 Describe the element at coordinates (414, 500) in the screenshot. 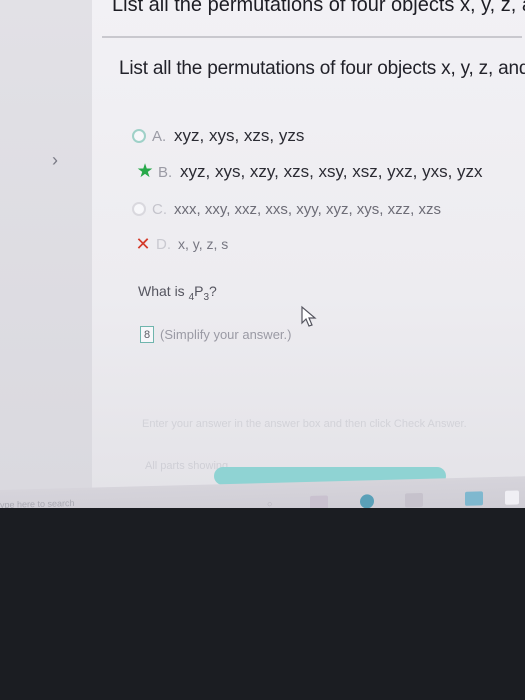

I see `file-explorer-icon` at that location.